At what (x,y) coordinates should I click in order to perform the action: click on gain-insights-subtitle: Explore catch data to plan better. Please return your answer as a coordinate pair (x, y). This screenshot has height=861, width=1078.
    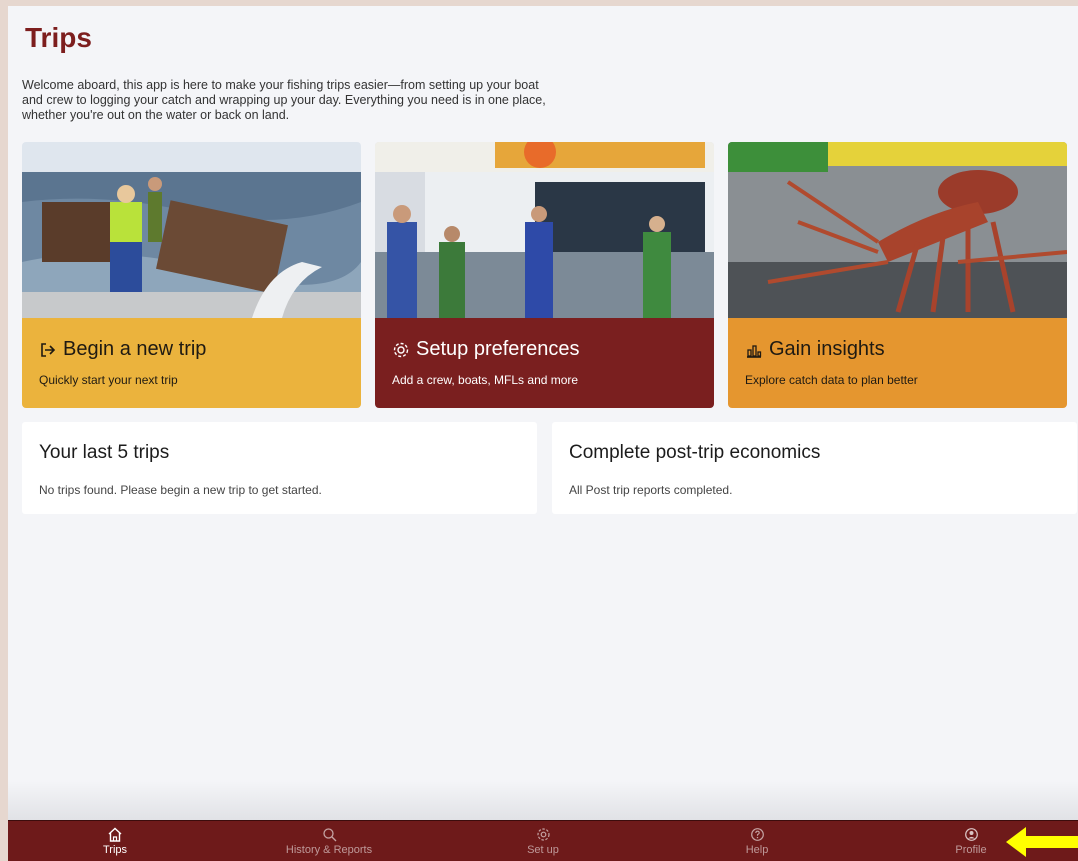
    Looking at the image, I should click on (831, 380).